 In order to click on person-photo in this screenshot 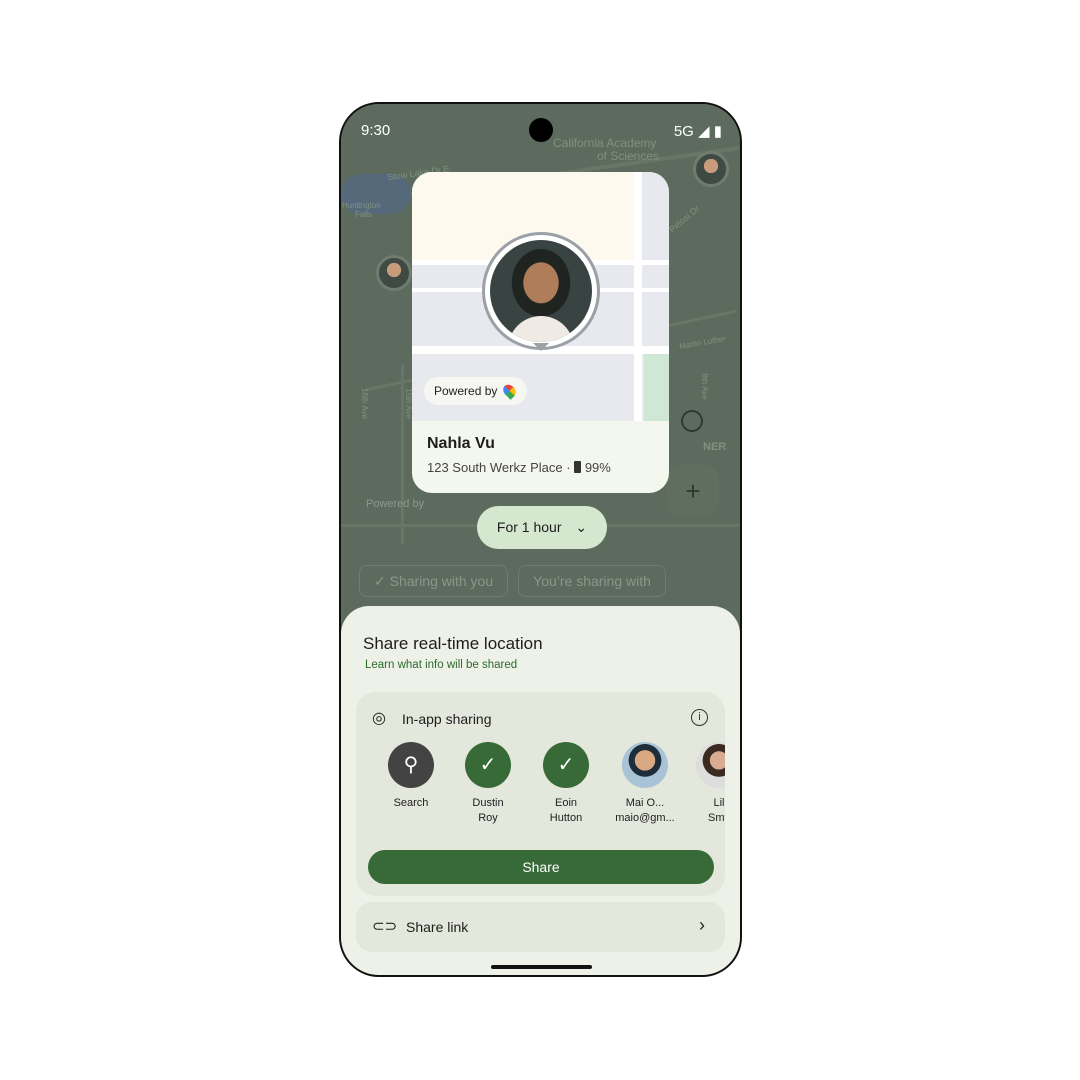, I will do `click(541, 291)`.